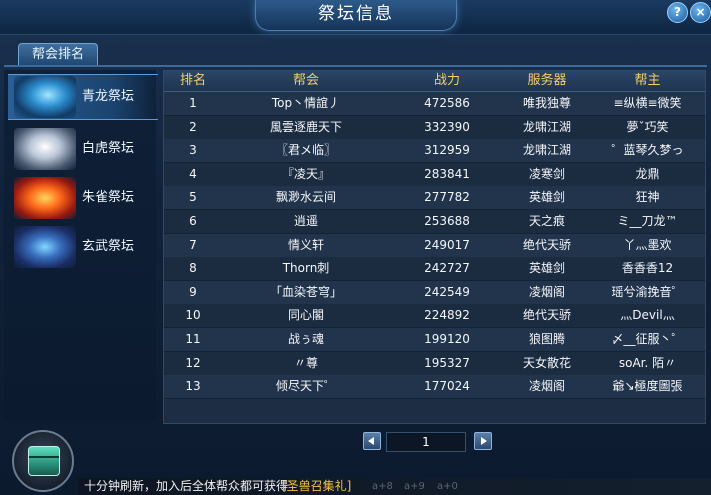  What do you see at coordinates (647, 386) in the screenshot?
I see `cell-leader: 爺↘極度圖張` at bounding box center [647, 386].